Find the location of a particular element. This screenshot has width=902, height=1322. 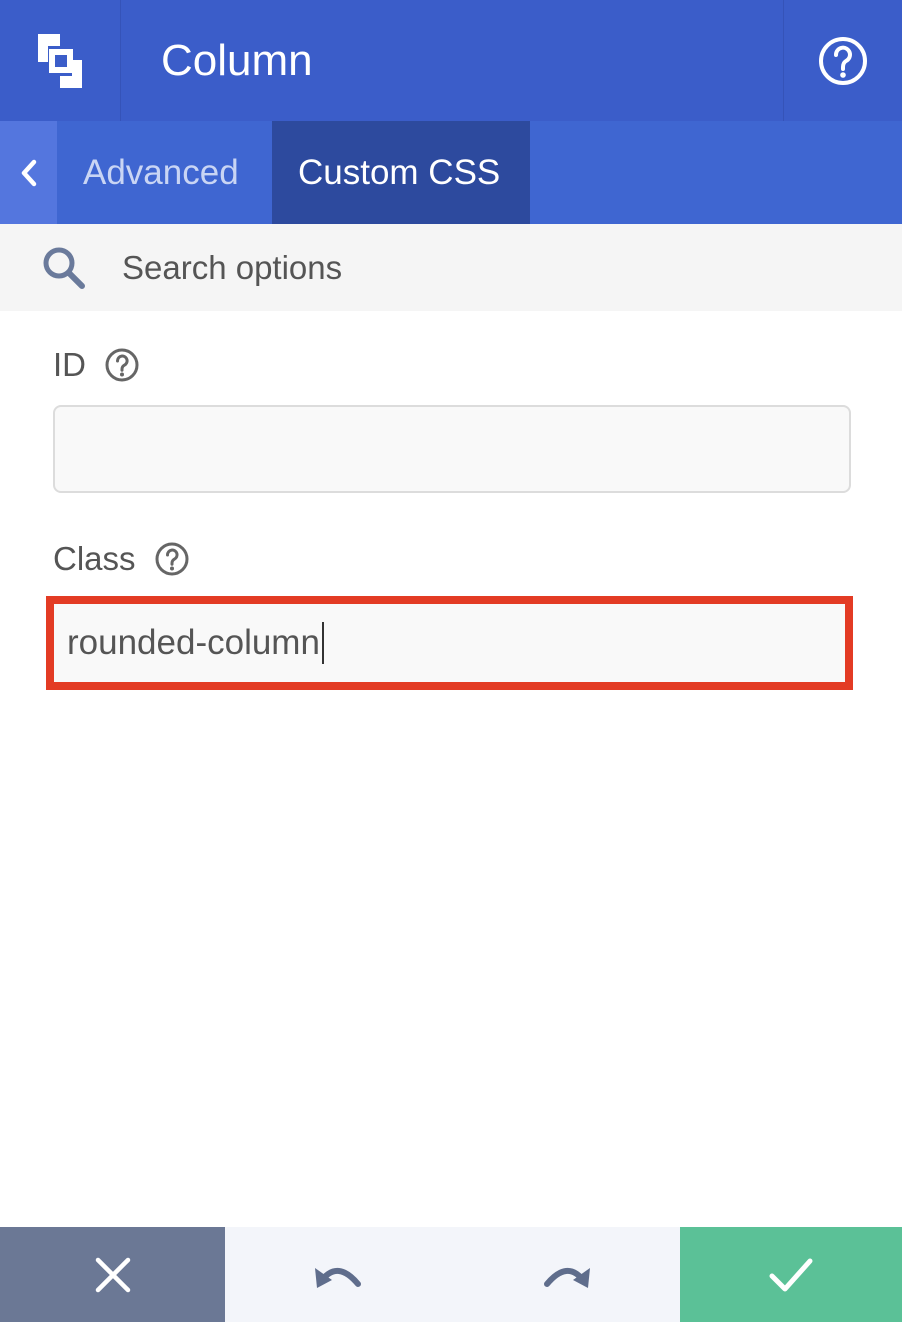

logo-button is located at coordinates (60, 60).